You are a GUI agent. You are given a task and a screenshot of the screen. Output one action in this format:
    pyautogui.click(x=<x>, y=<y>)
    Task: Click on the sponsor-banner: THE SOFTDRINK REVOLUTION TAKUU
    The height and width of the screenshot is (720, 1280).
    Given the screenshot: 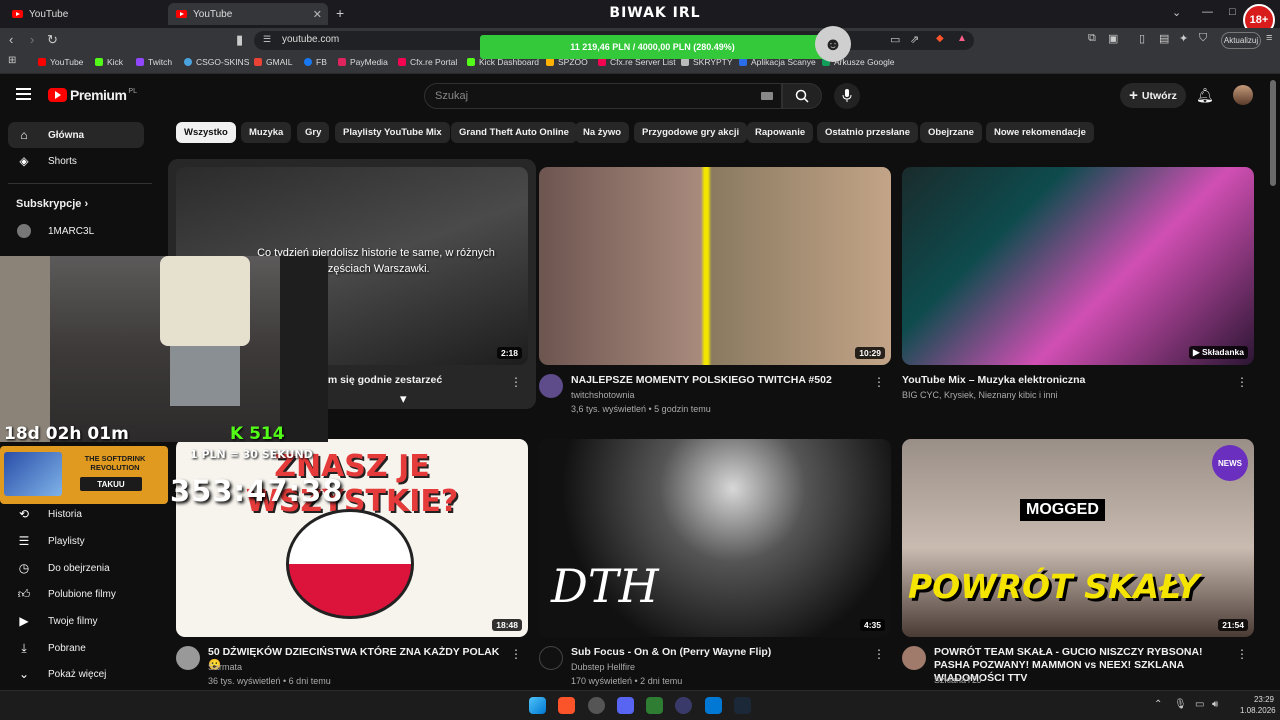 What is the action you would take?
    pyautogui.click(x=84, y=475)
    